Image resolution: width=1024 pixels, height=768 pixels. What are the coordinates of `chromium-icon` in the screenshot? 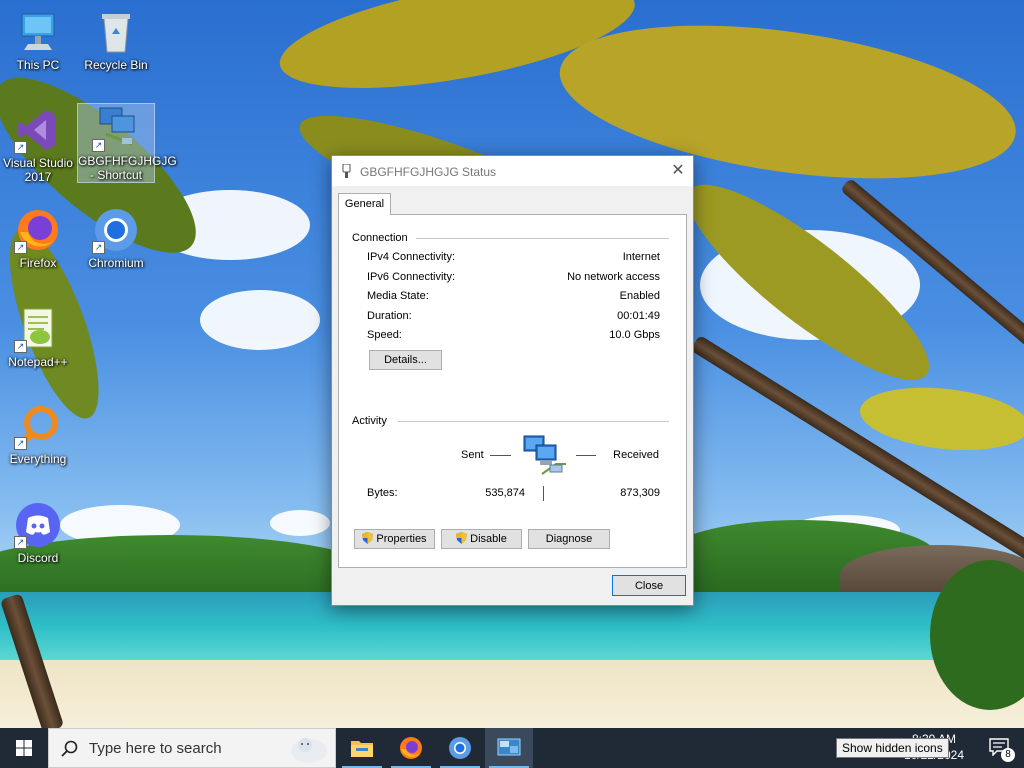 It's located at (460, 748).